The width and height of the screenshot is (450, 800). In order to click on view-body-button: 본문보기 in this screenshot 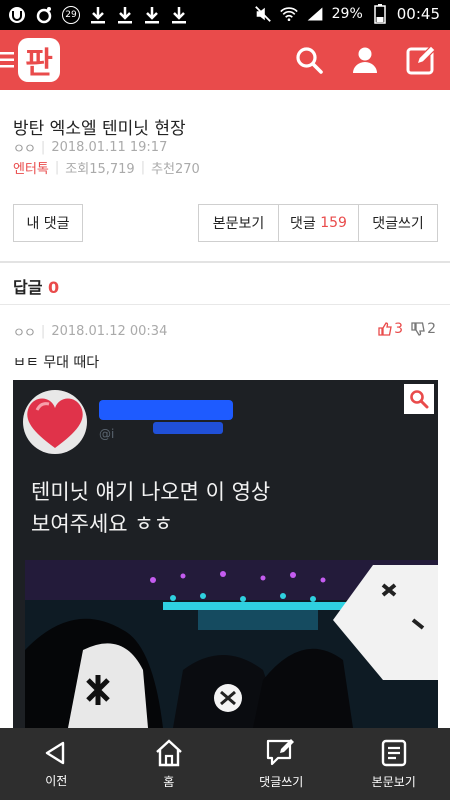, I will do `click(239, 223)`.